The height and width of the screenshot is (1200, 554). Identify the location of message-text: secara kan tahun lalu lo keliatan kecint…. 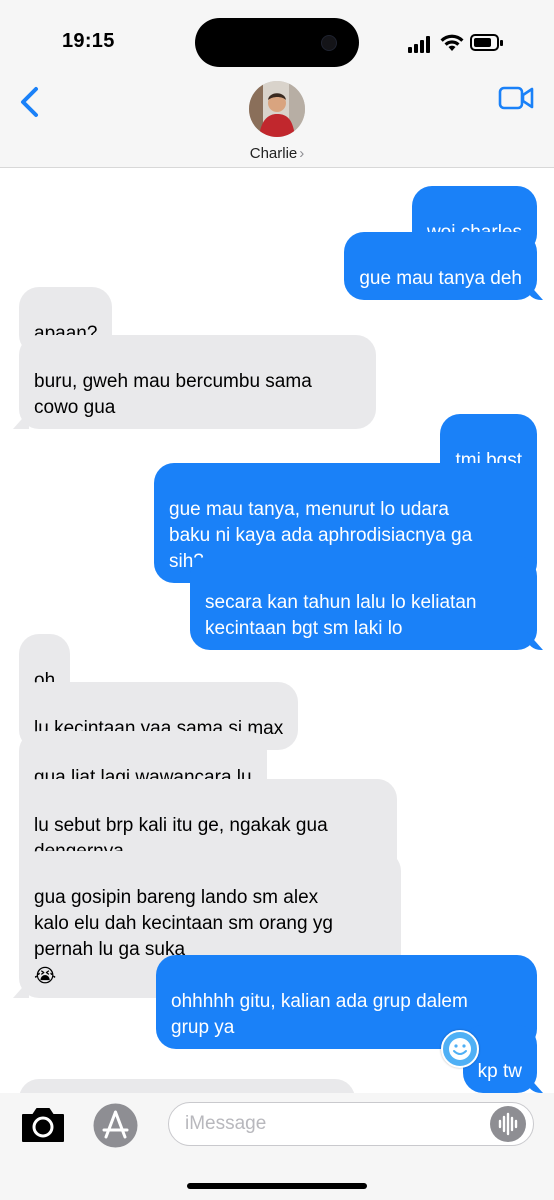
(341, 615).